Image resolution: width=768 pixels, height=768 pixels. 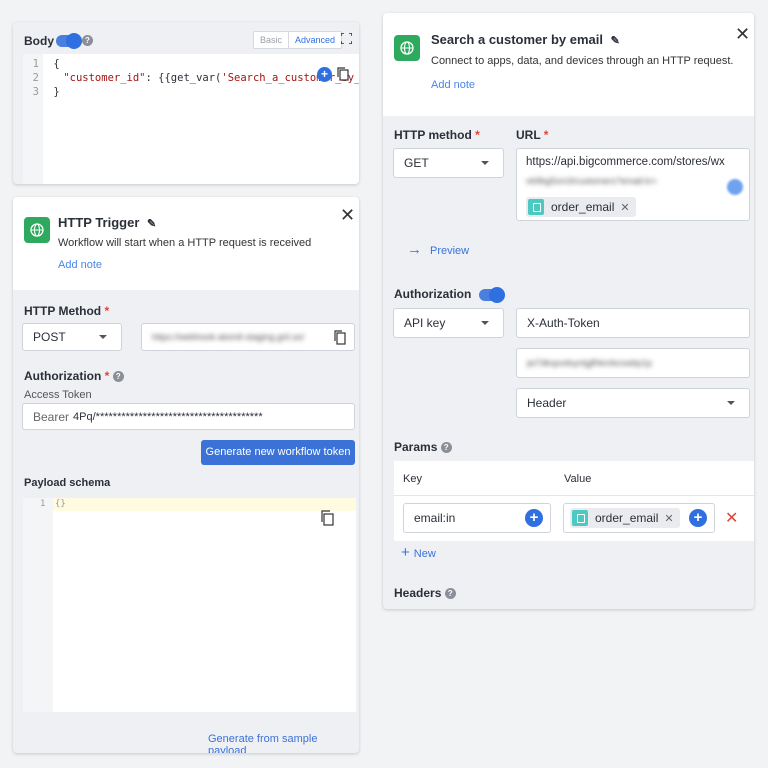 What do you see at coordinates (107, 222) in the screenshot?
I see `trigger-title: HTTP Trigger ✎` at bounding box center [107, 222].